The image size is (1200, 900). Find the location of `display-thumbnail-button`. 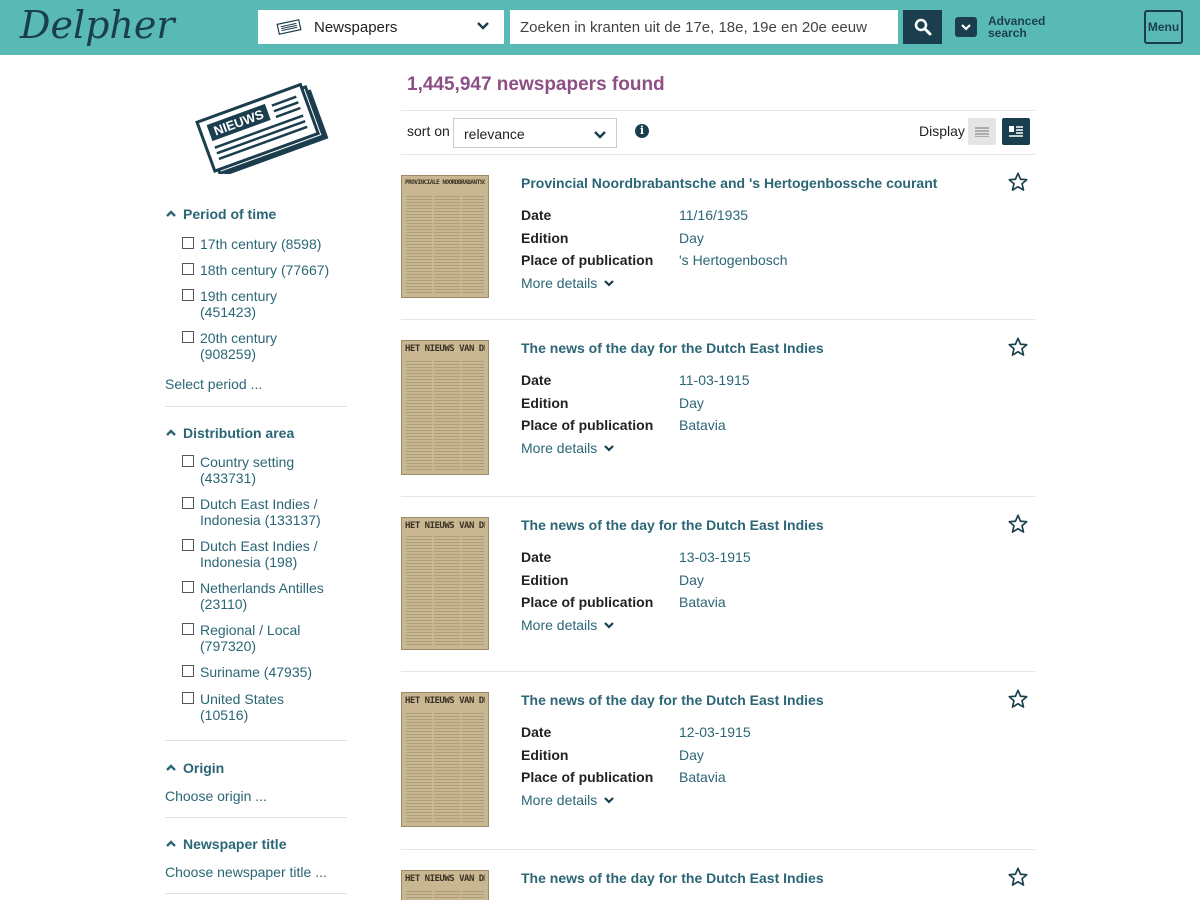

display-thumbnail-button is located at coordinates (1016, 131).